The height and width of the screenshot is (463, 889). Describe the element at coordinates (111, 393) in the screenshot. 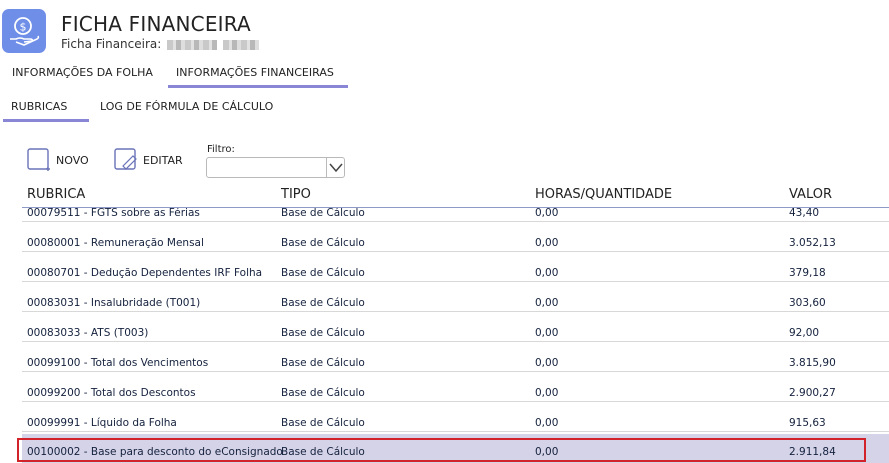

I see `cell-rubrica: 00099200 - Total dos Descontos` at that location.